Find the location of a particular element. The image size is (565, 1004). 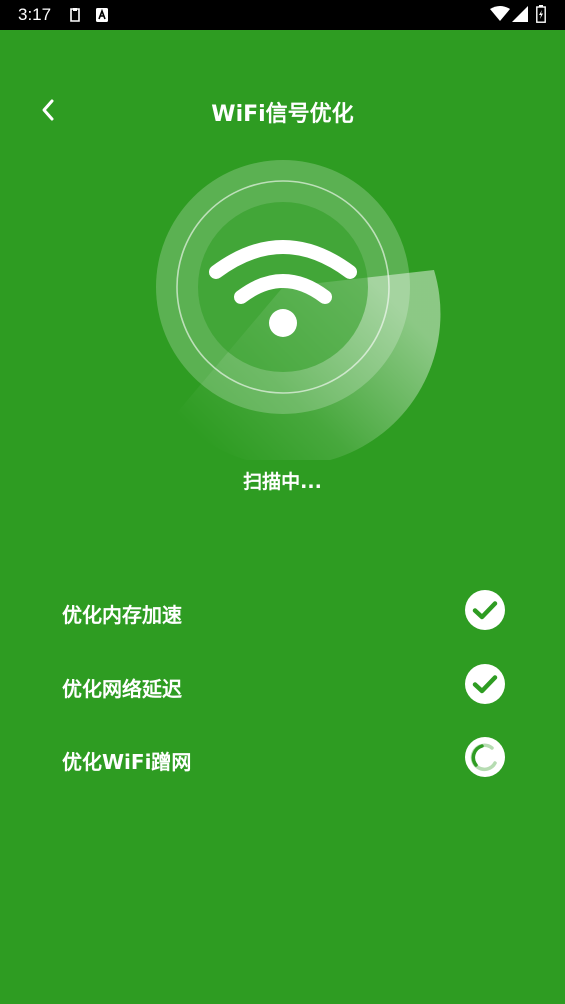

spinner-icon is located at coordinates (485, 757).